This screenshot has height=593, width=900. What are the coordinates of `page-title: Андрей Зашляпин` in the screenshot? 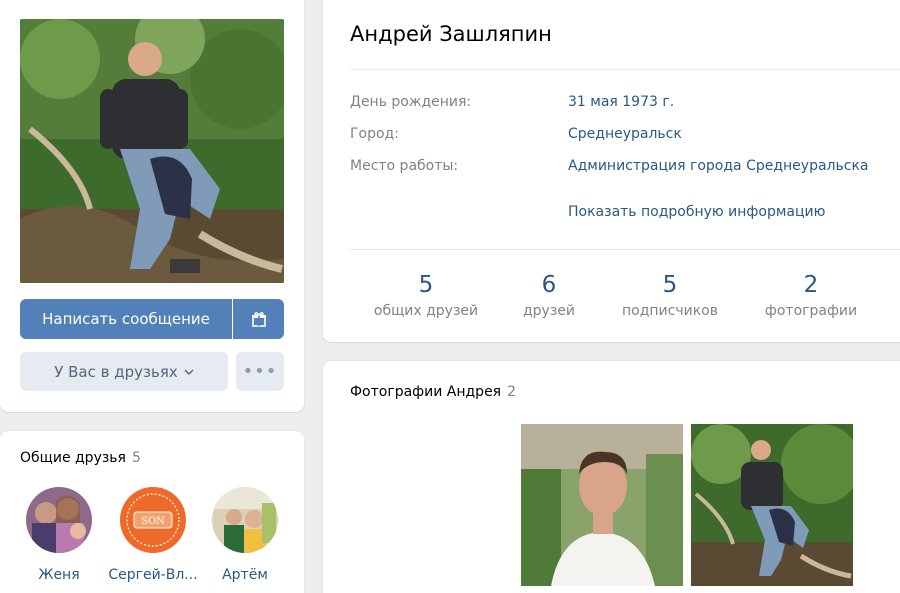 It's located at (451, 34).